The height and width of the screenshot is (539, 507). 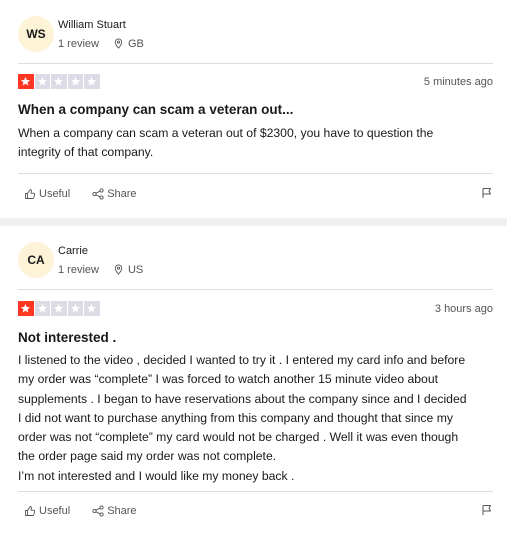 I want to click on reviewer-header: WS William Stuart 1 review GB, so click(x=81, y=34).